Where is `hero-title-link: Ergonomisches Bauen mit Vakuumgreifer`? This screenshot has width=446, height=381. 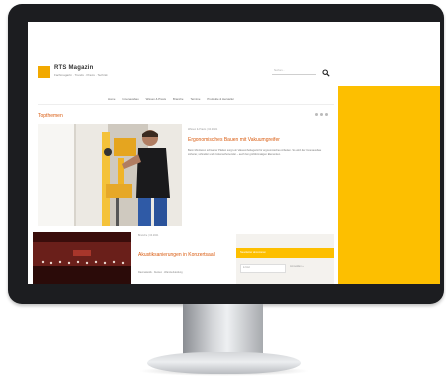
hero-title-link: Ergonomisches Bauen mit Vakuumgreifer is located at coordinates (234, 140).